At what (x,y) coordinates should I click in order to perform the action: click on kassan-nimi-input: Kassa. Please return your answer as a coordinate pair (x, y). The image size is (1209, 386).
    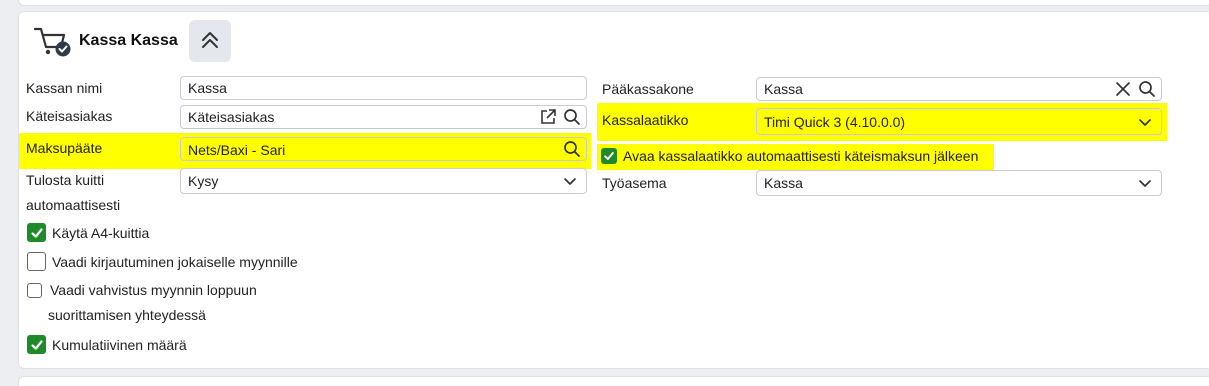
    Looking at the image, I should click on (383, 88).